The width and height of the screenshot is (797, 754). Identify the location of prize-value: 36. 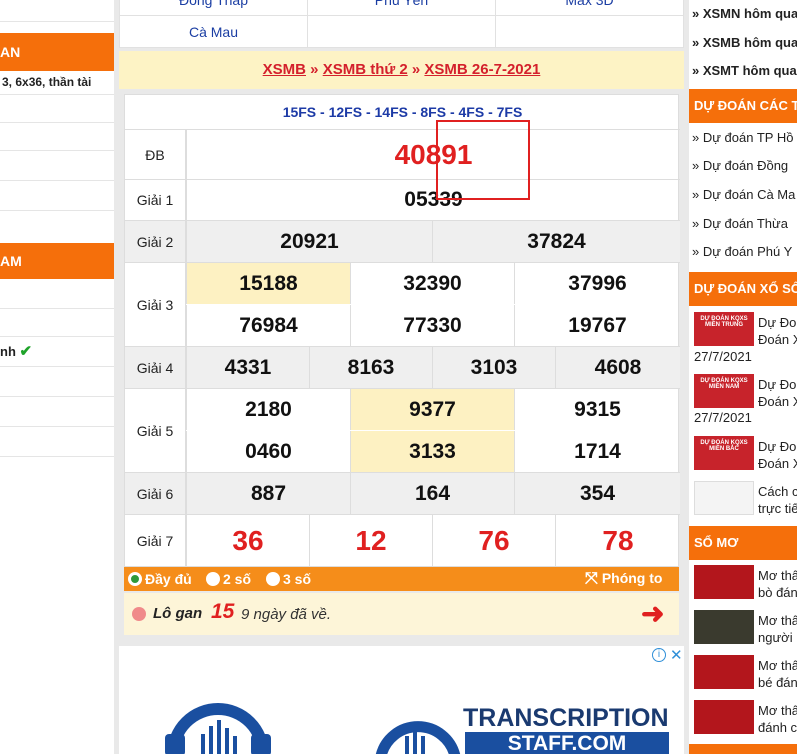
(247, 541).